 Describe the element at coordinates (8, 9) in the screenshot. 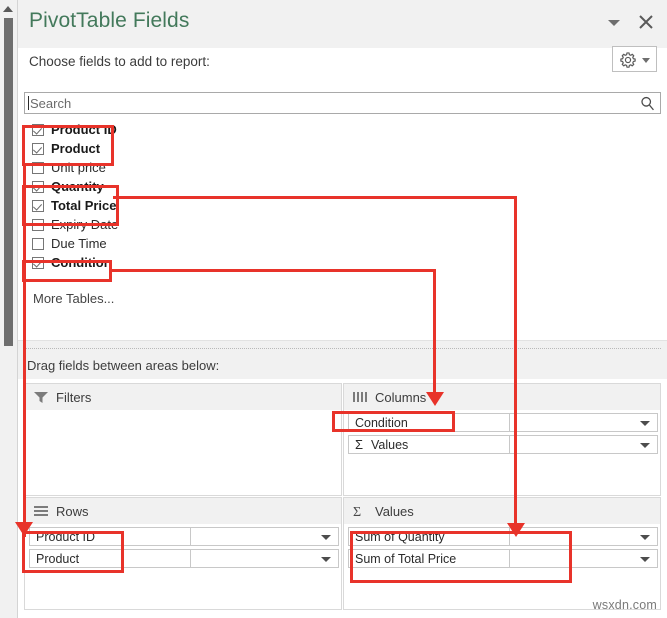

I see `scroll-up-arrow-icon` at that location.